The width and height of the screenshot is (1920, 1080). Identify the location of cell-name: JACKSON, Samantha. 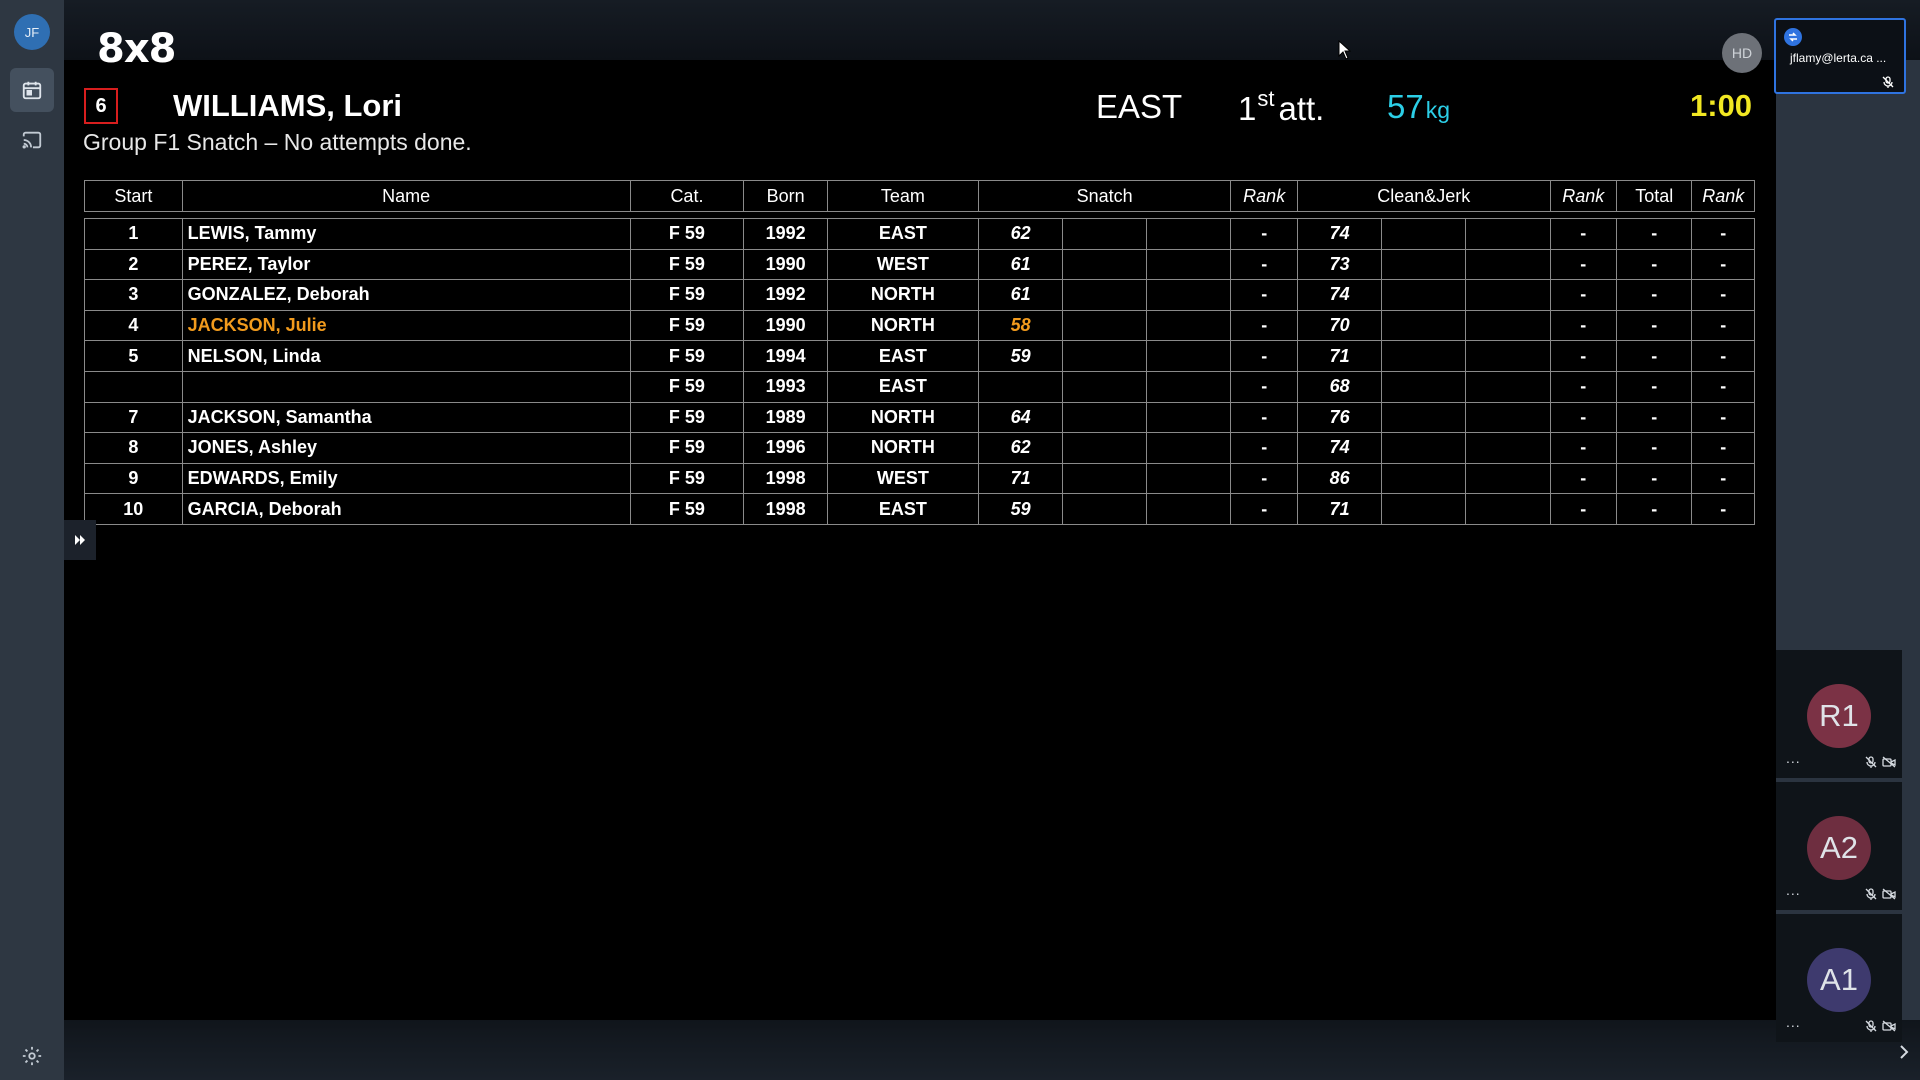
(406, 417).